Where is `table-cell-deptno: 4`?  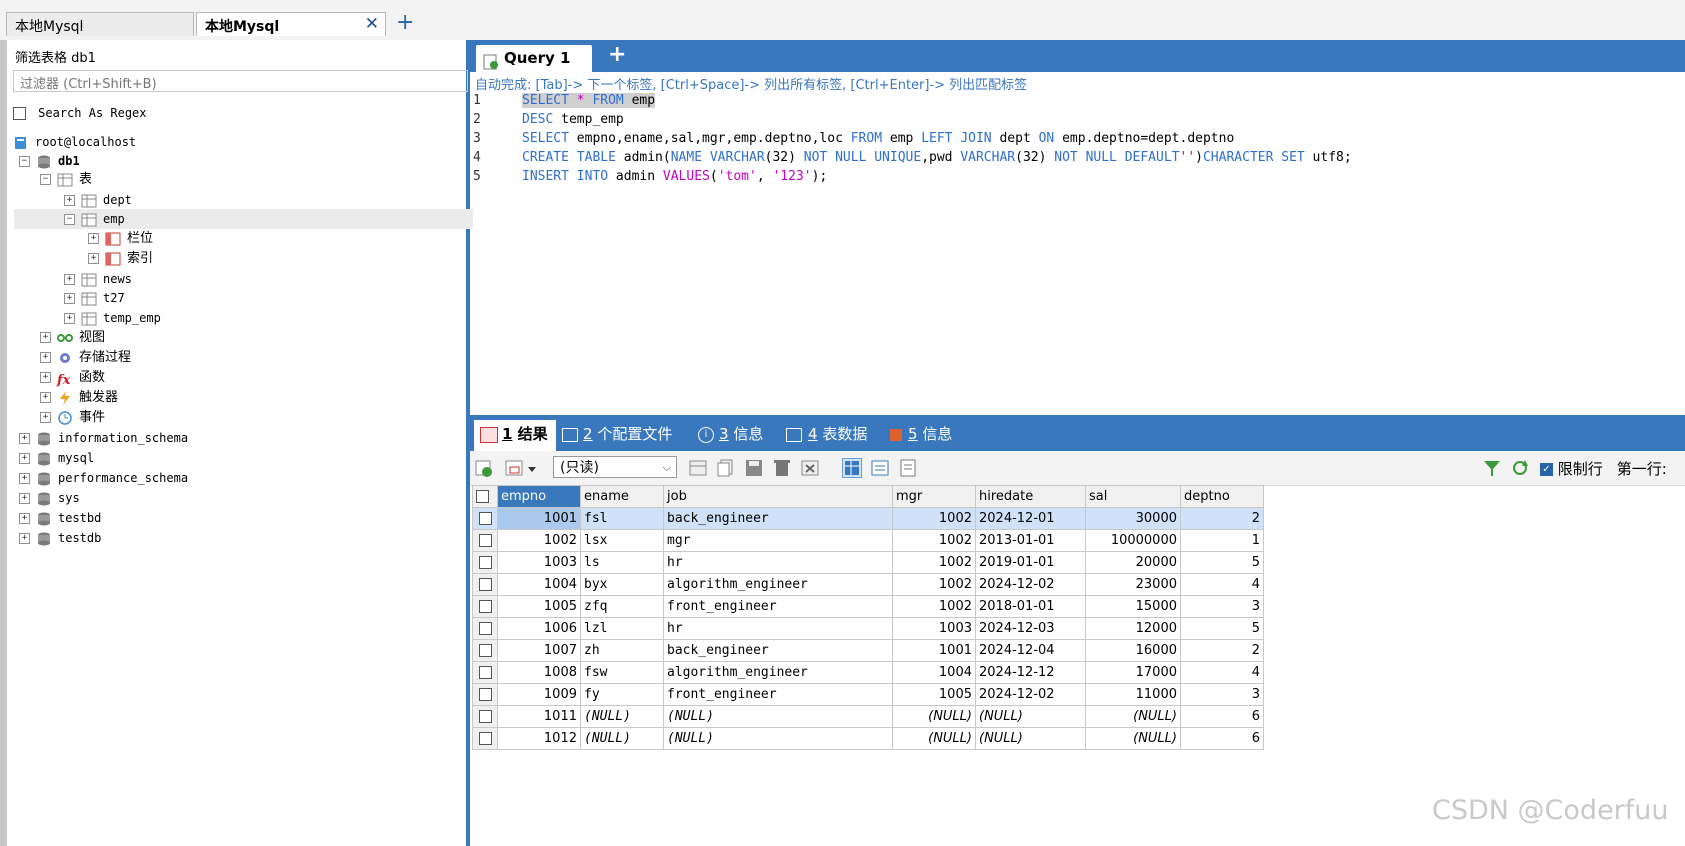
table-cell-deptno: 4 is located at coordinates (1222, 584).